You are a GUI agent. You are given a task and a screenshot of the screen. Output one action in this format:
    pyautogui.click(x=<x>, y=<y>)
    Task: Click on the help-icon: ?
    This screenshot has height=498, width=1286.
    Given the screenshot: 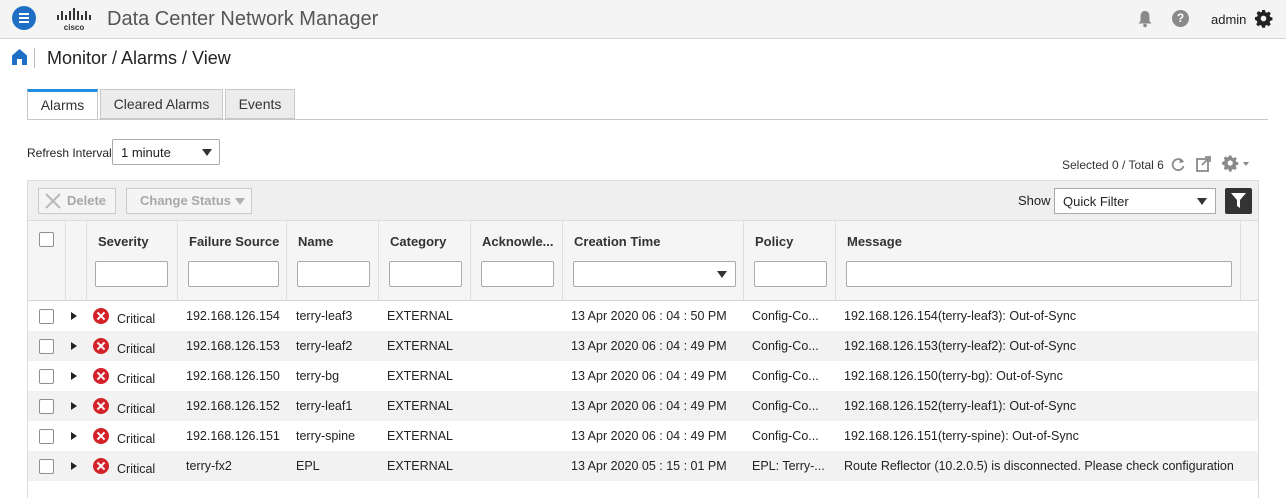 What is the action you would take?
    pyautogui.click(x=1180, y=18)
    